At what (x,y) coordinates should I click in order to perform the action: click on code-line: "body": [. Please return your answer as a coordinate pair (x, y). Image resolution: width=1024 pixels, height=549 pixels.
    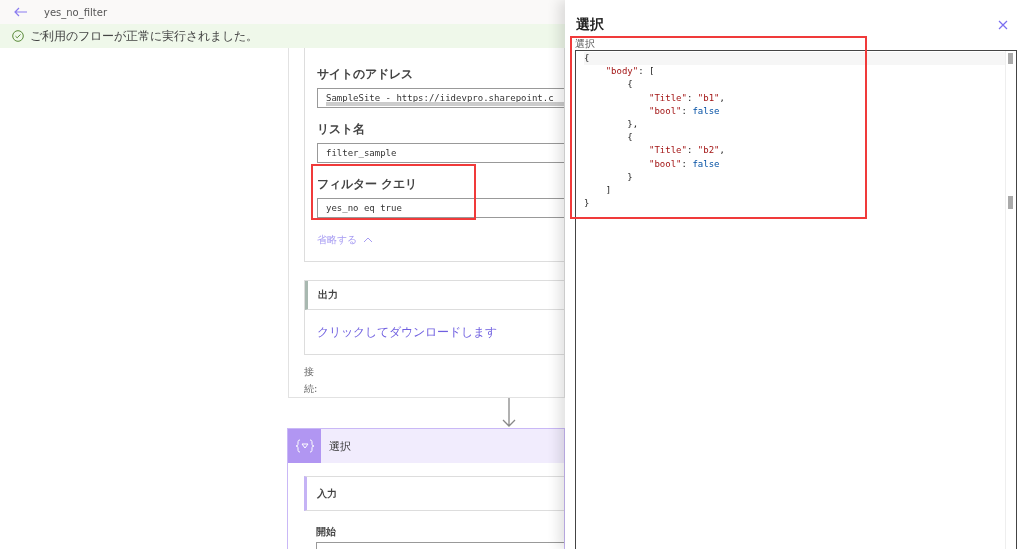
    Looking at the image, I should click on (630, 72).